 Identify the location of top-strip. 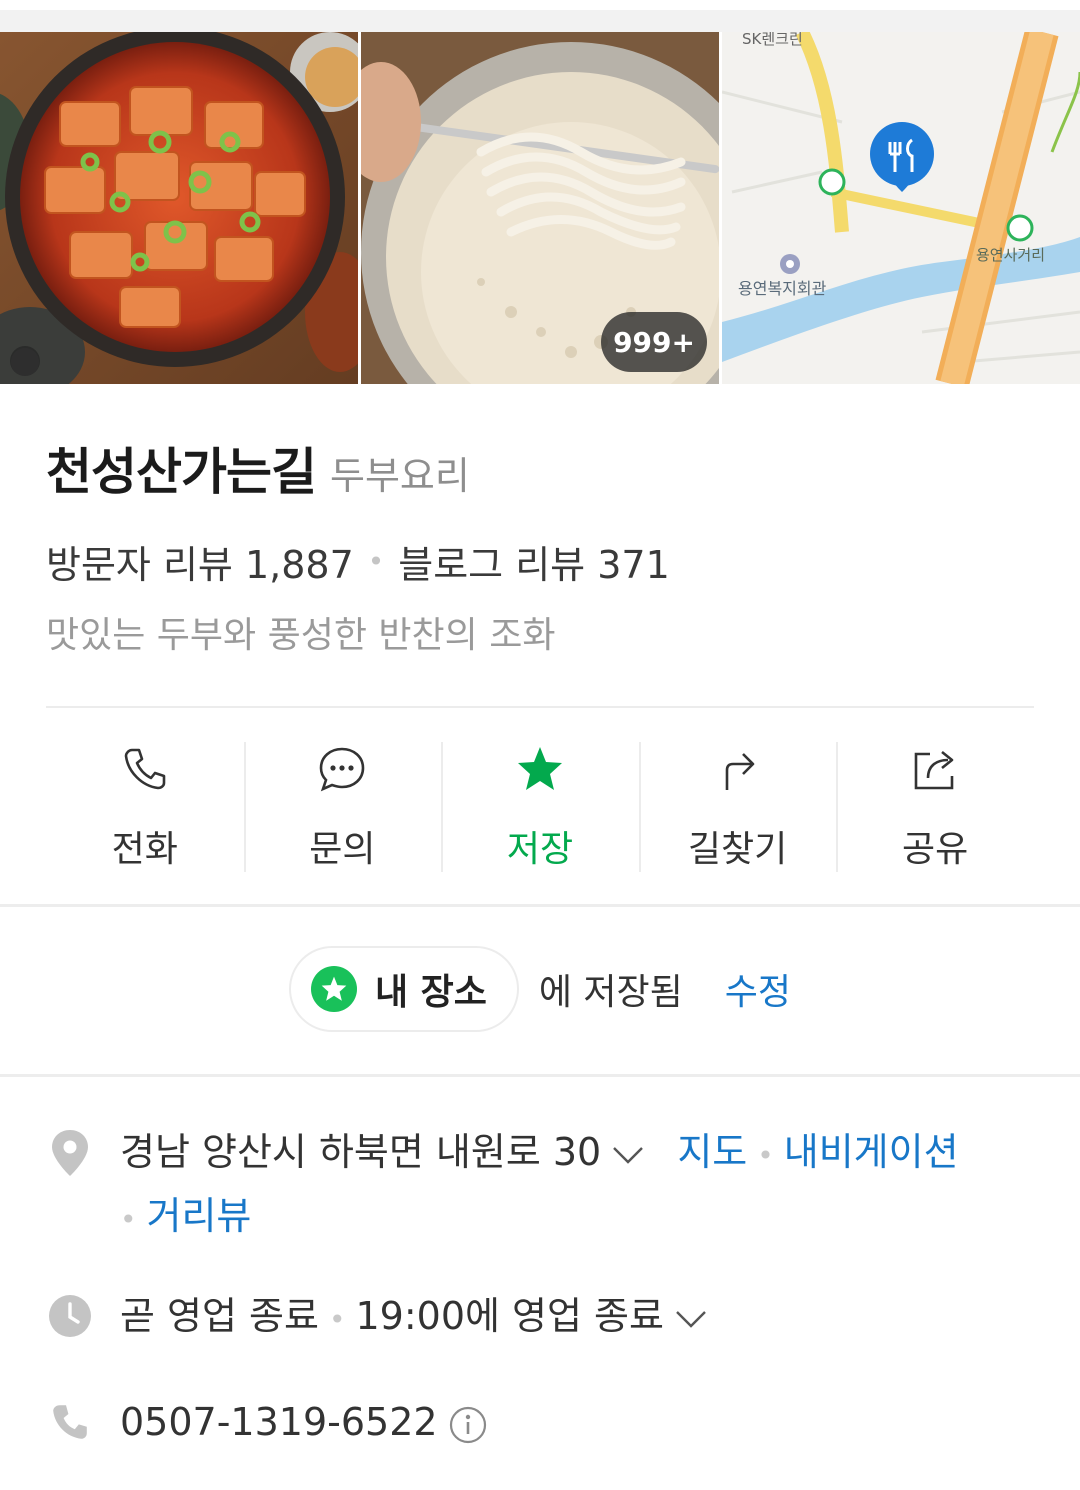
(540, 16).